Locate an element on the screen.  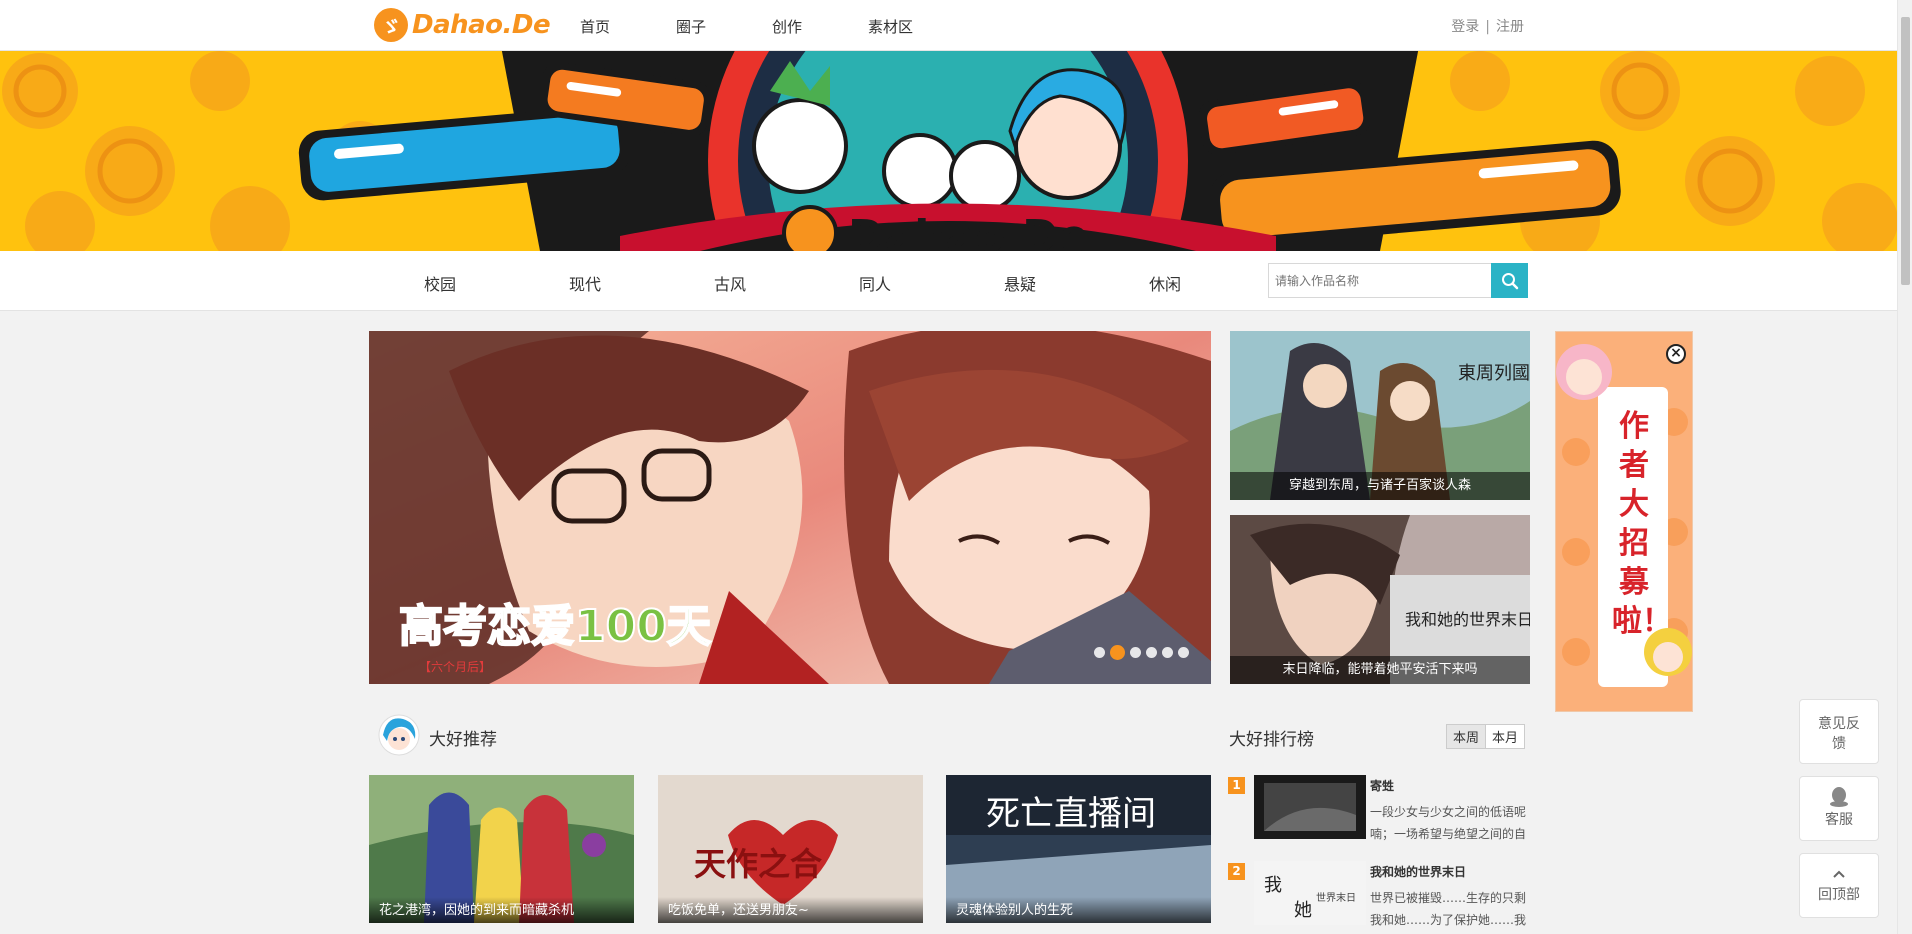
ad-close-button: × is located at coordinates (1676, 354).